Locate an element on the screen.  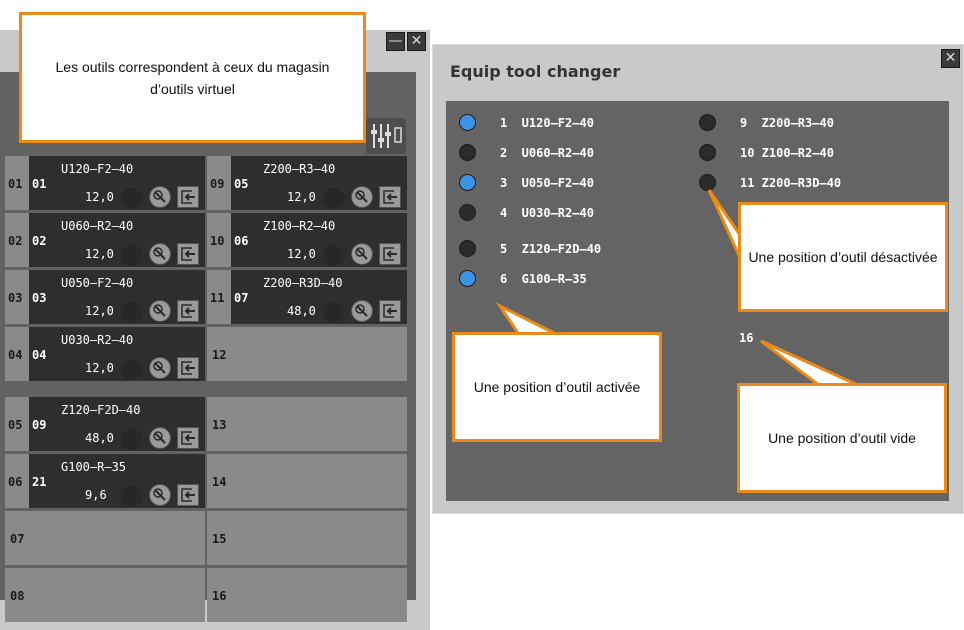
callout-deactivated: Une position d’outil désactivée is located at coordinates (843, 257).